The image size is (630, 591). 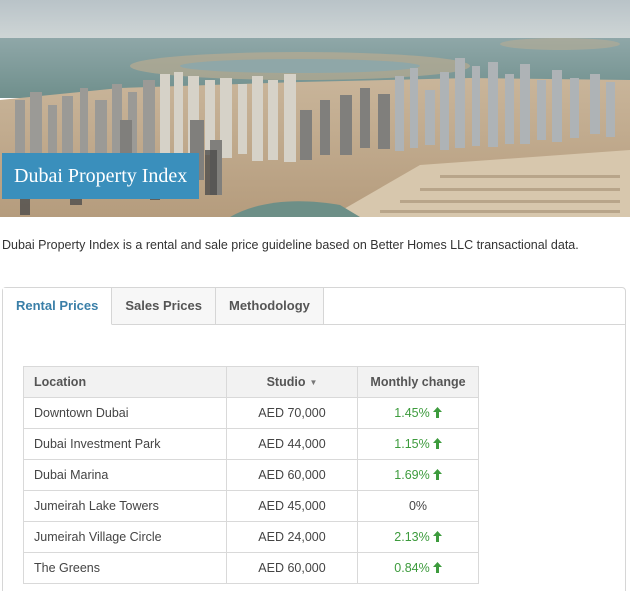 What do you see at coordinates (270, 306) in the screenshot?
I see `tab-methodology: Methodology` at bounding box center [270, 306].